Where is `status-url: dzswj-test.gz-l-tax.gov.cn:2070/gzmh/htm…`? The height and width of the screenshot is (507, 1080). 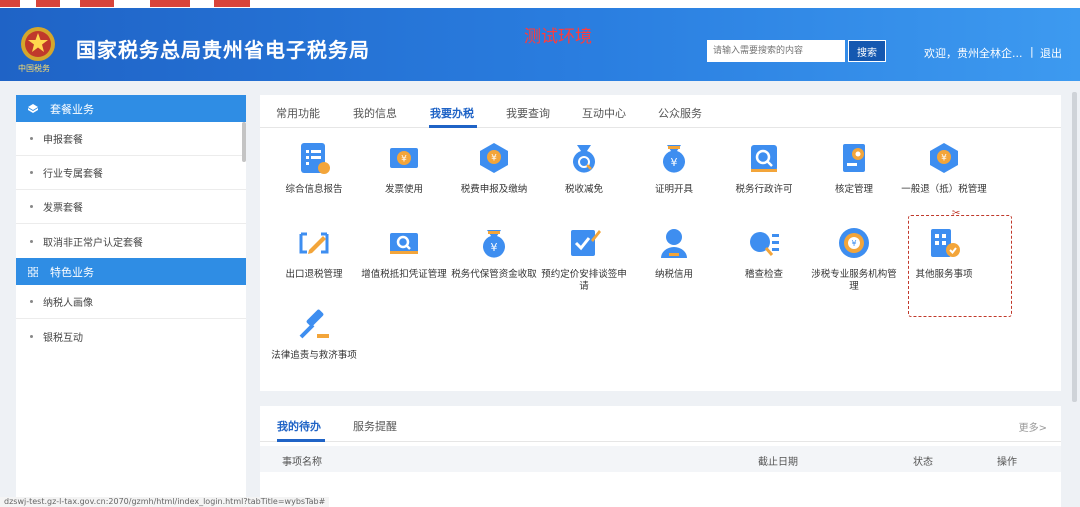 status-url: dzswj-test.gz-l-tax.gov.cn:2070/gzmh/htm… is located at coordinates (165, 502).